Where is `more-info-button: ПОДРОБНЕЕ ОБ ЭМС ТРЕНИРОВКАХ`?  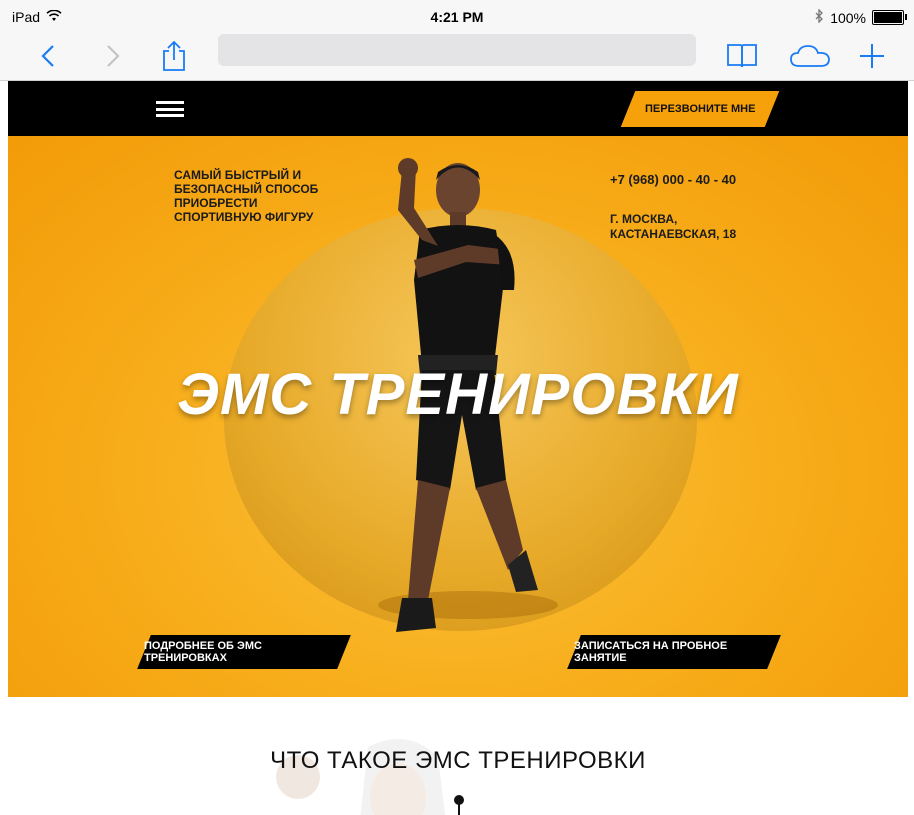 more-info-button: ПОДРОБНЕЕ ОБ ЭМС ТРЕНИРОВКАХ is located at coordinates (244, 652).